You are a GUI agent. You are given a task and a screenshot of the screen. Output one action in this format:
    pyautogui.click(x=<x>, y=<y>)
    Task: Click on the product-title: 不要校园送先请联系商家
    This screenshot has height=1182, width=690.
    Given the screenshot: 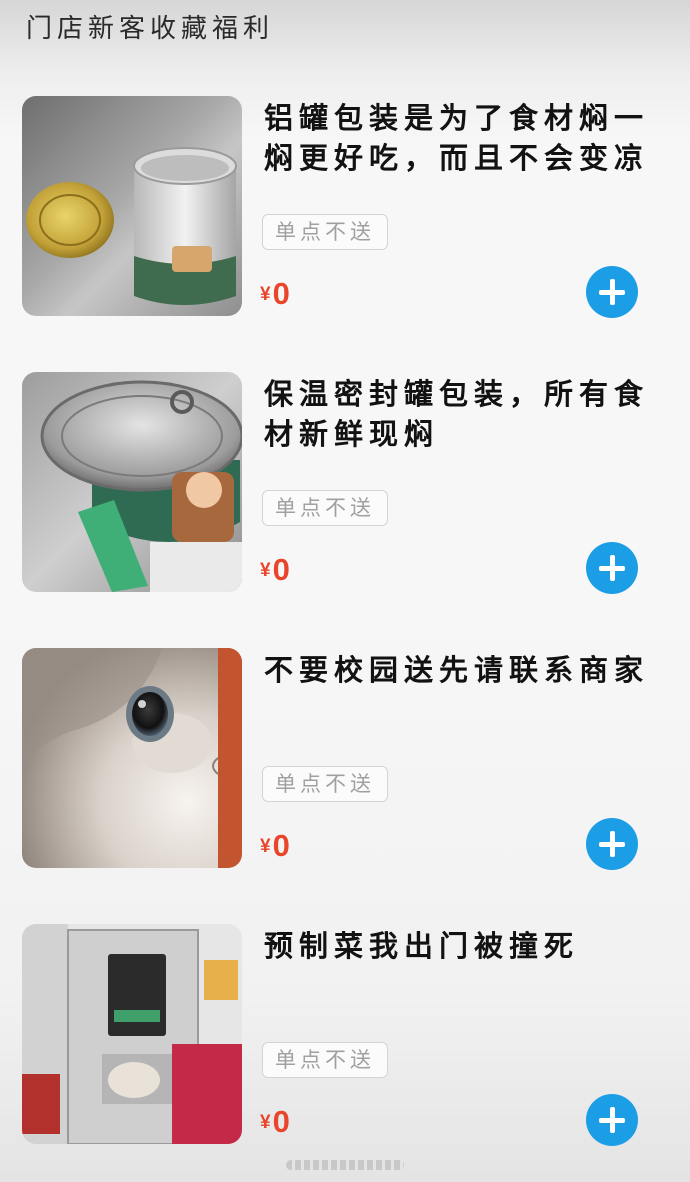 What is the action you would take?
    pyautogui.click(x=457, y=670)
    